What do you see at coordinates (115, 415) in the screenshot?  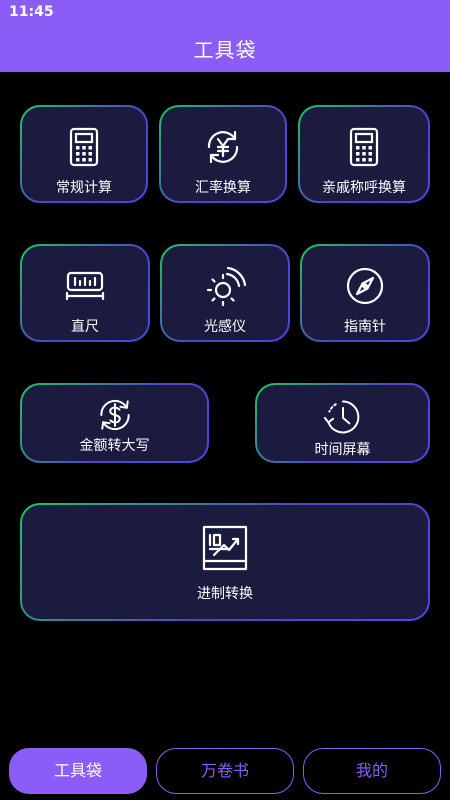 I see `dollar-refresh-icon` at bounding box center [115, 415].